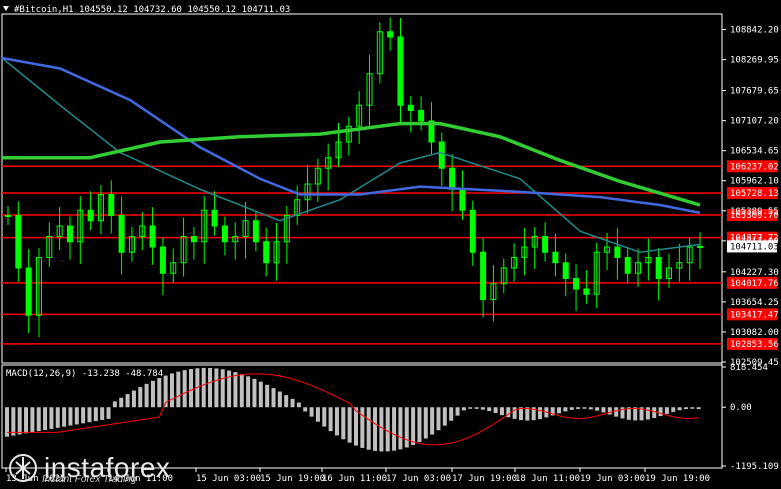  Describe the element at coordinates (353, 409) in the screenshot. I see `macd-signal-line` at that location.